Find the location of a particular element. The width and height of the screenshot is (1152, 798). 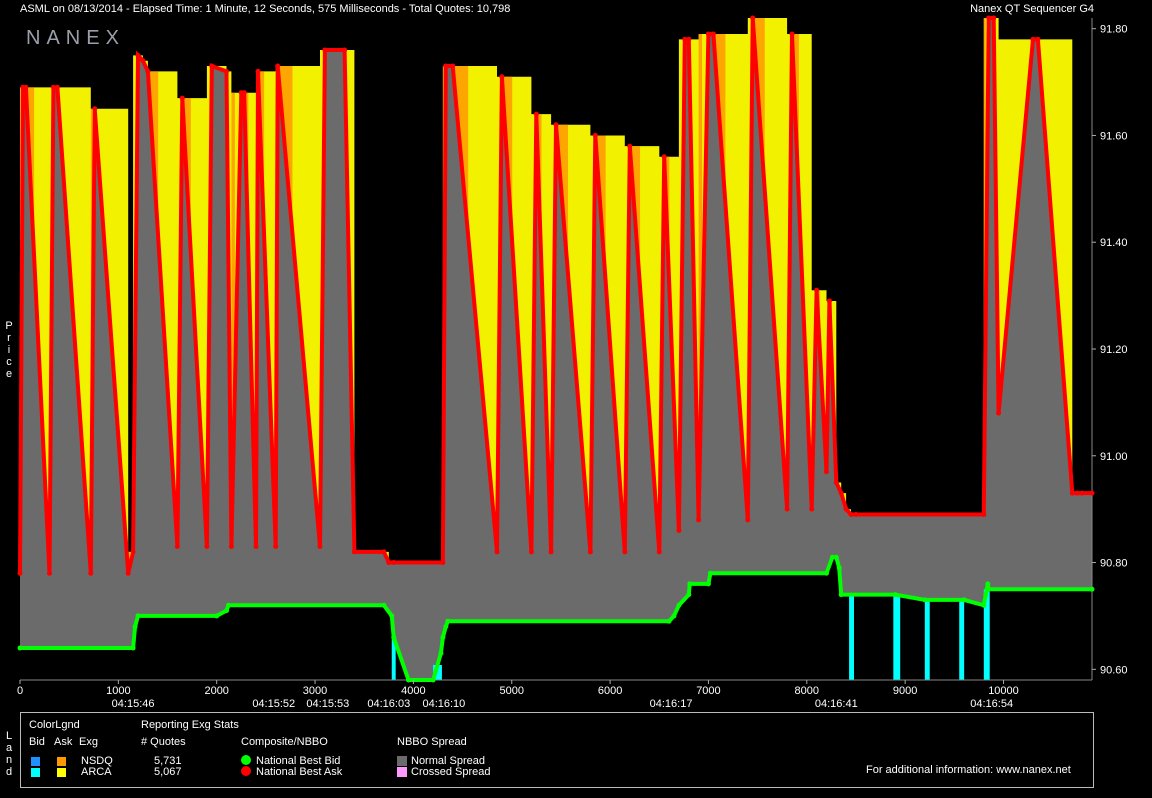

exchange-name: ARCA is located at coordinates (96, 772).